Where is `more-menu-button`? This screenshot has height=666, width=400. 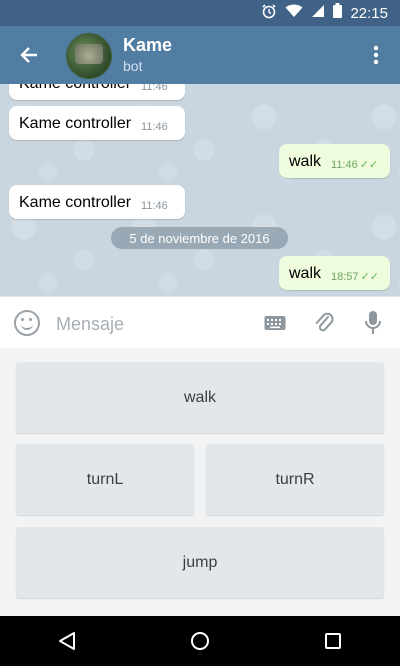 more-menu-button is located at coordinates (376, 55).